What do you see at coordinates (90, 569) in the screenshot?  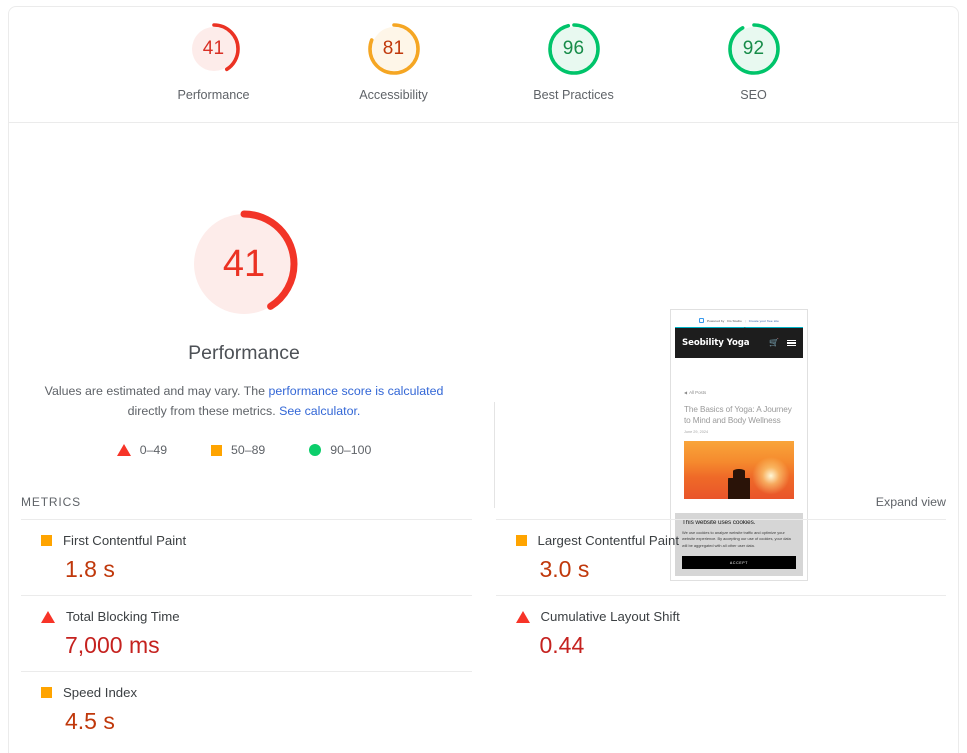 I see `metric-value: 1.8 s` at bounding box center [90, 569].